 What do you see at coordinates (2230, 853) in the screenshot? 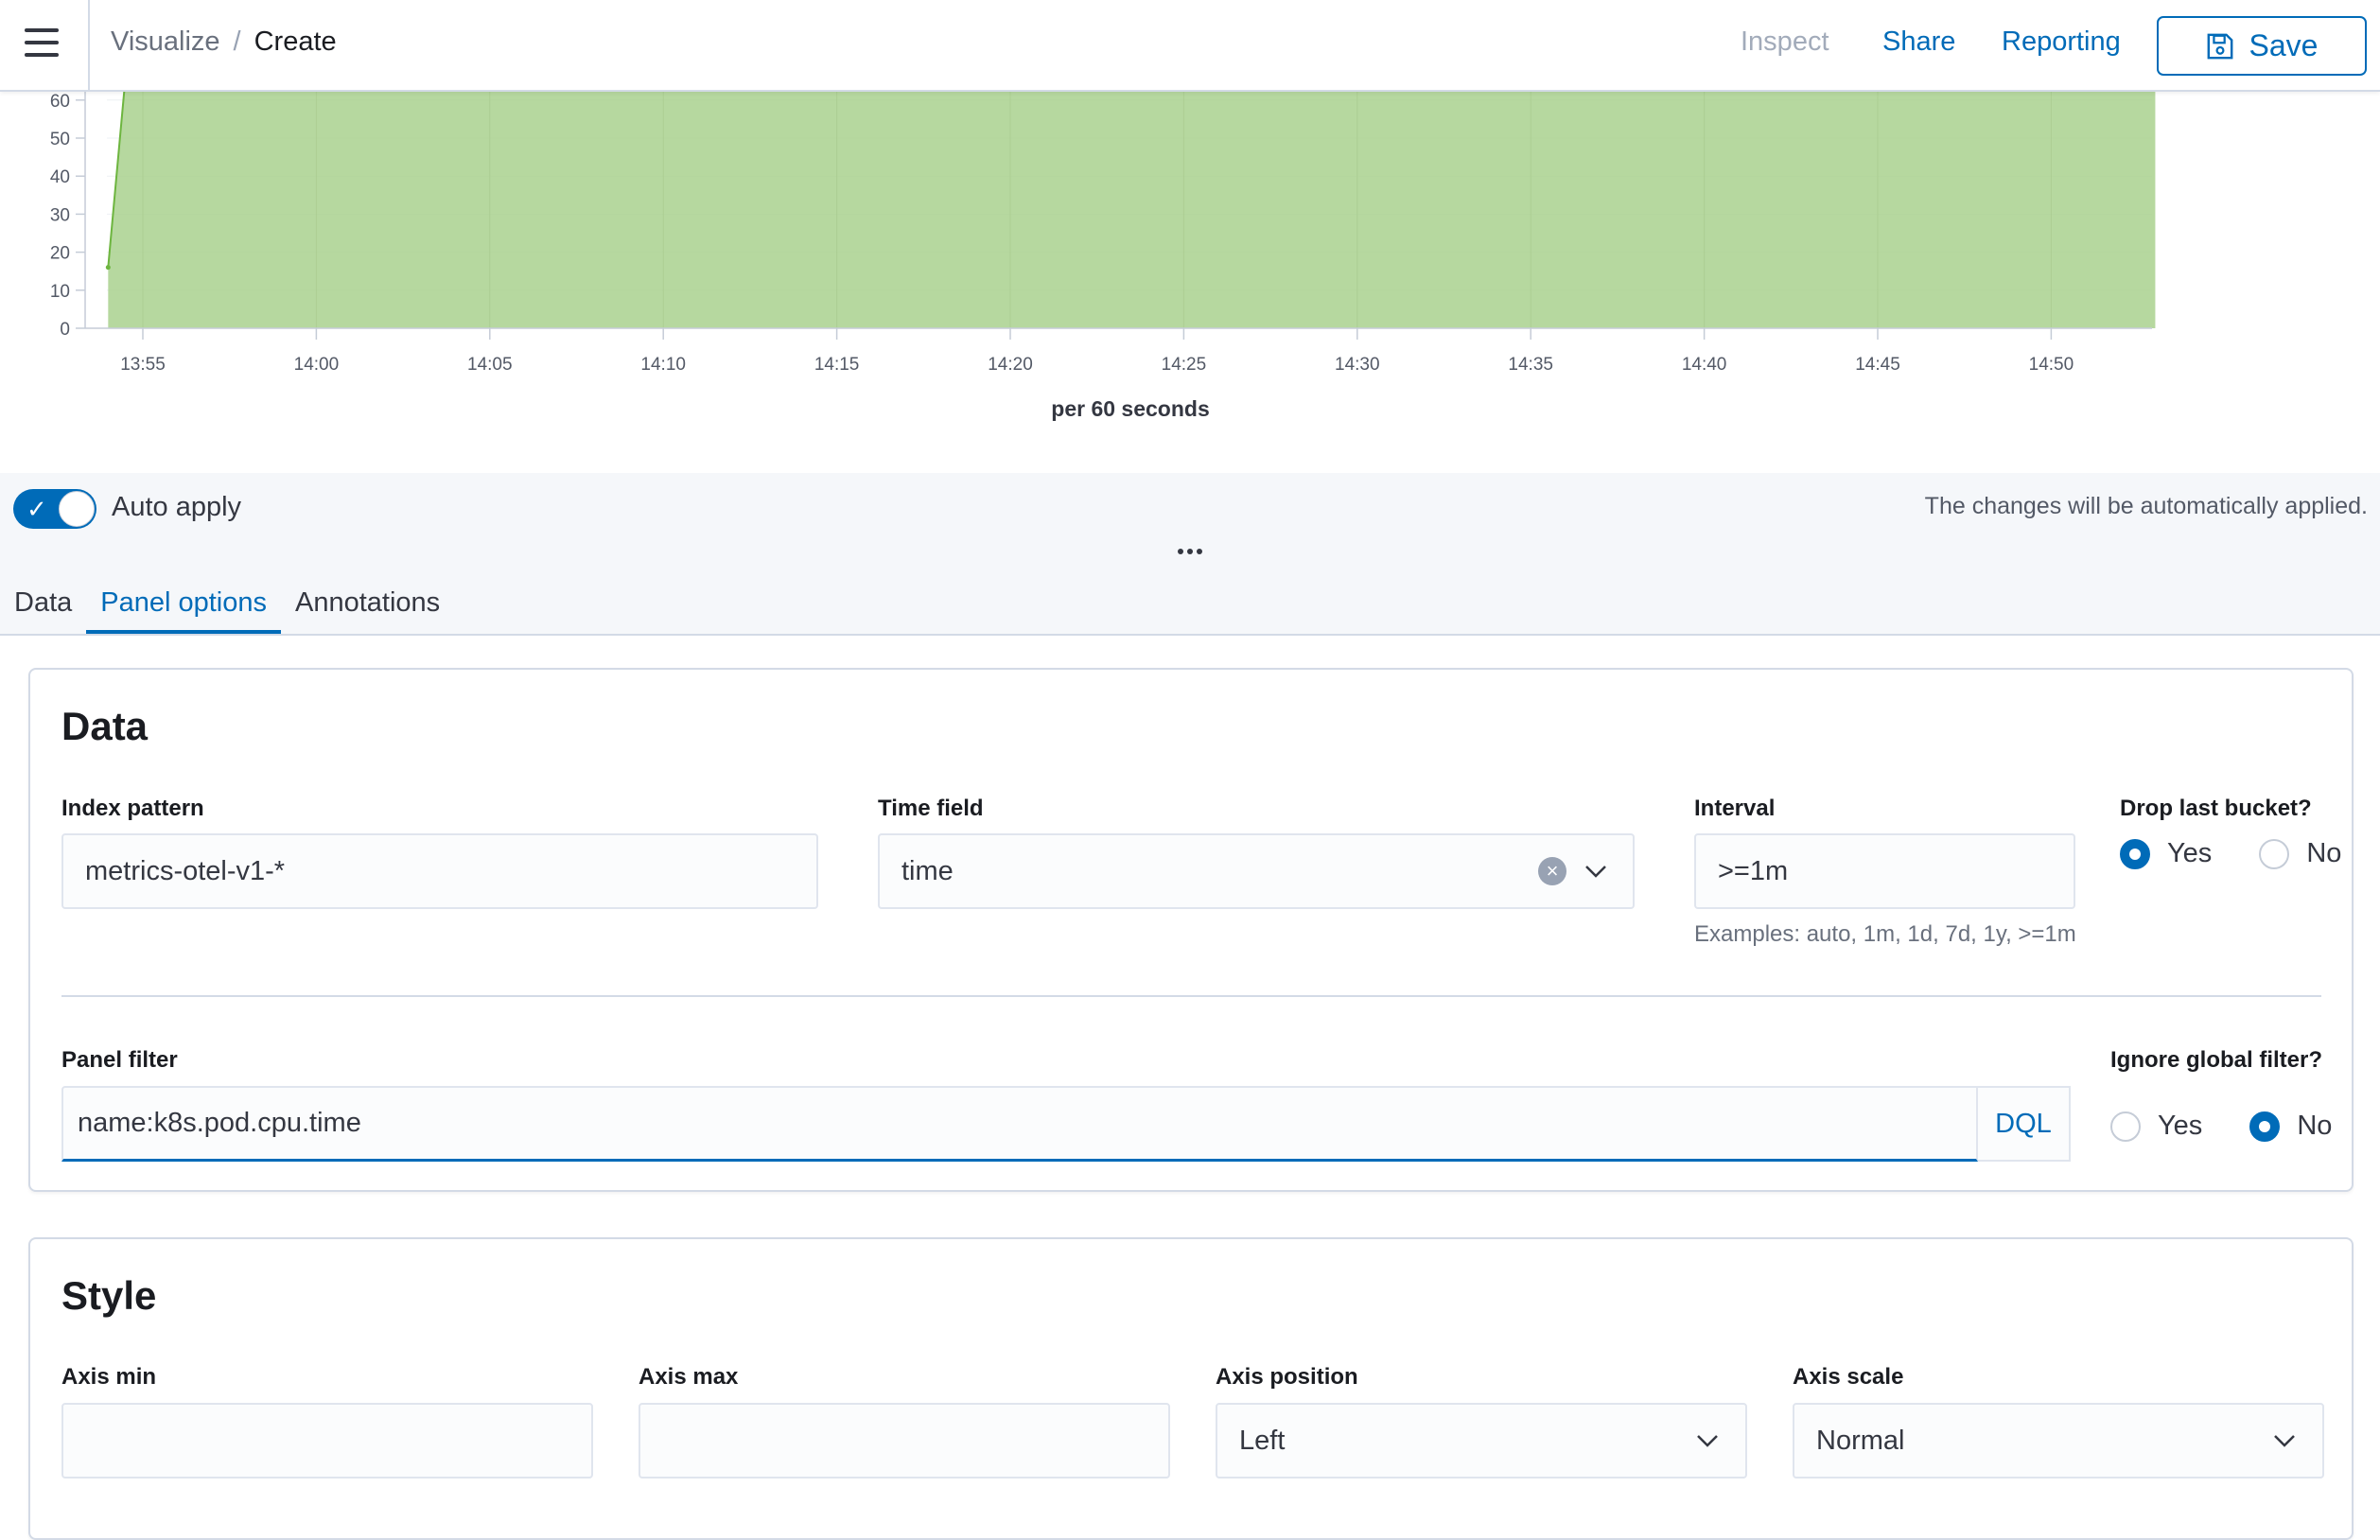
I see `drop-last-bucket-radio-group: Yes No` at bounding box center [2230, 853].